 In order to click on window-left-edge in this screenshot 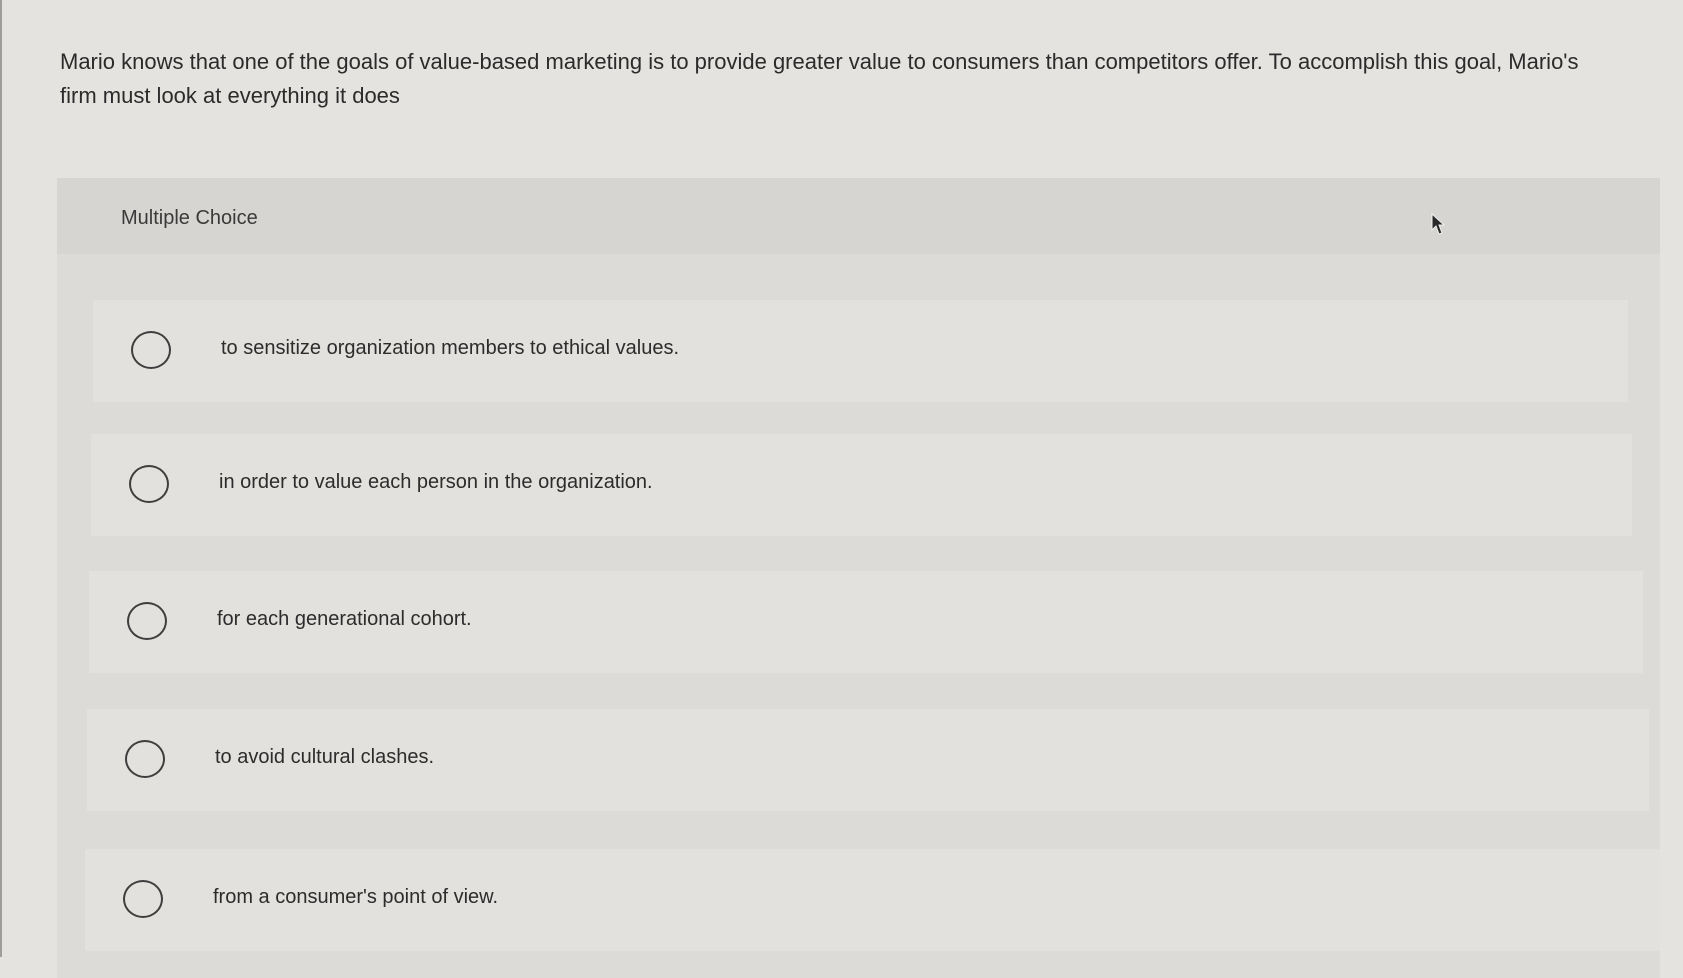, I will do `click(1, 478)`.